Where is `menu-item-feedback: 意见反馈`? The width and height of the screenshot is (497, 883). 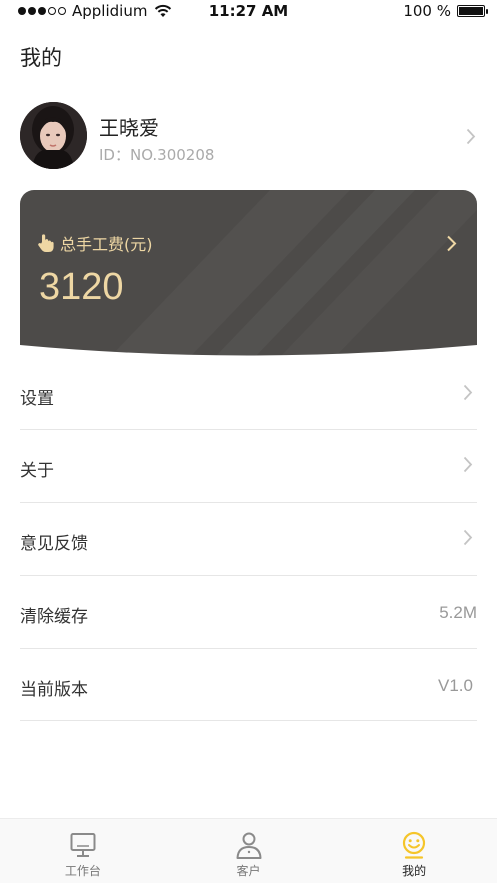
menu-item-feedback: 意见反馈 is located at coordinates (248, 539).